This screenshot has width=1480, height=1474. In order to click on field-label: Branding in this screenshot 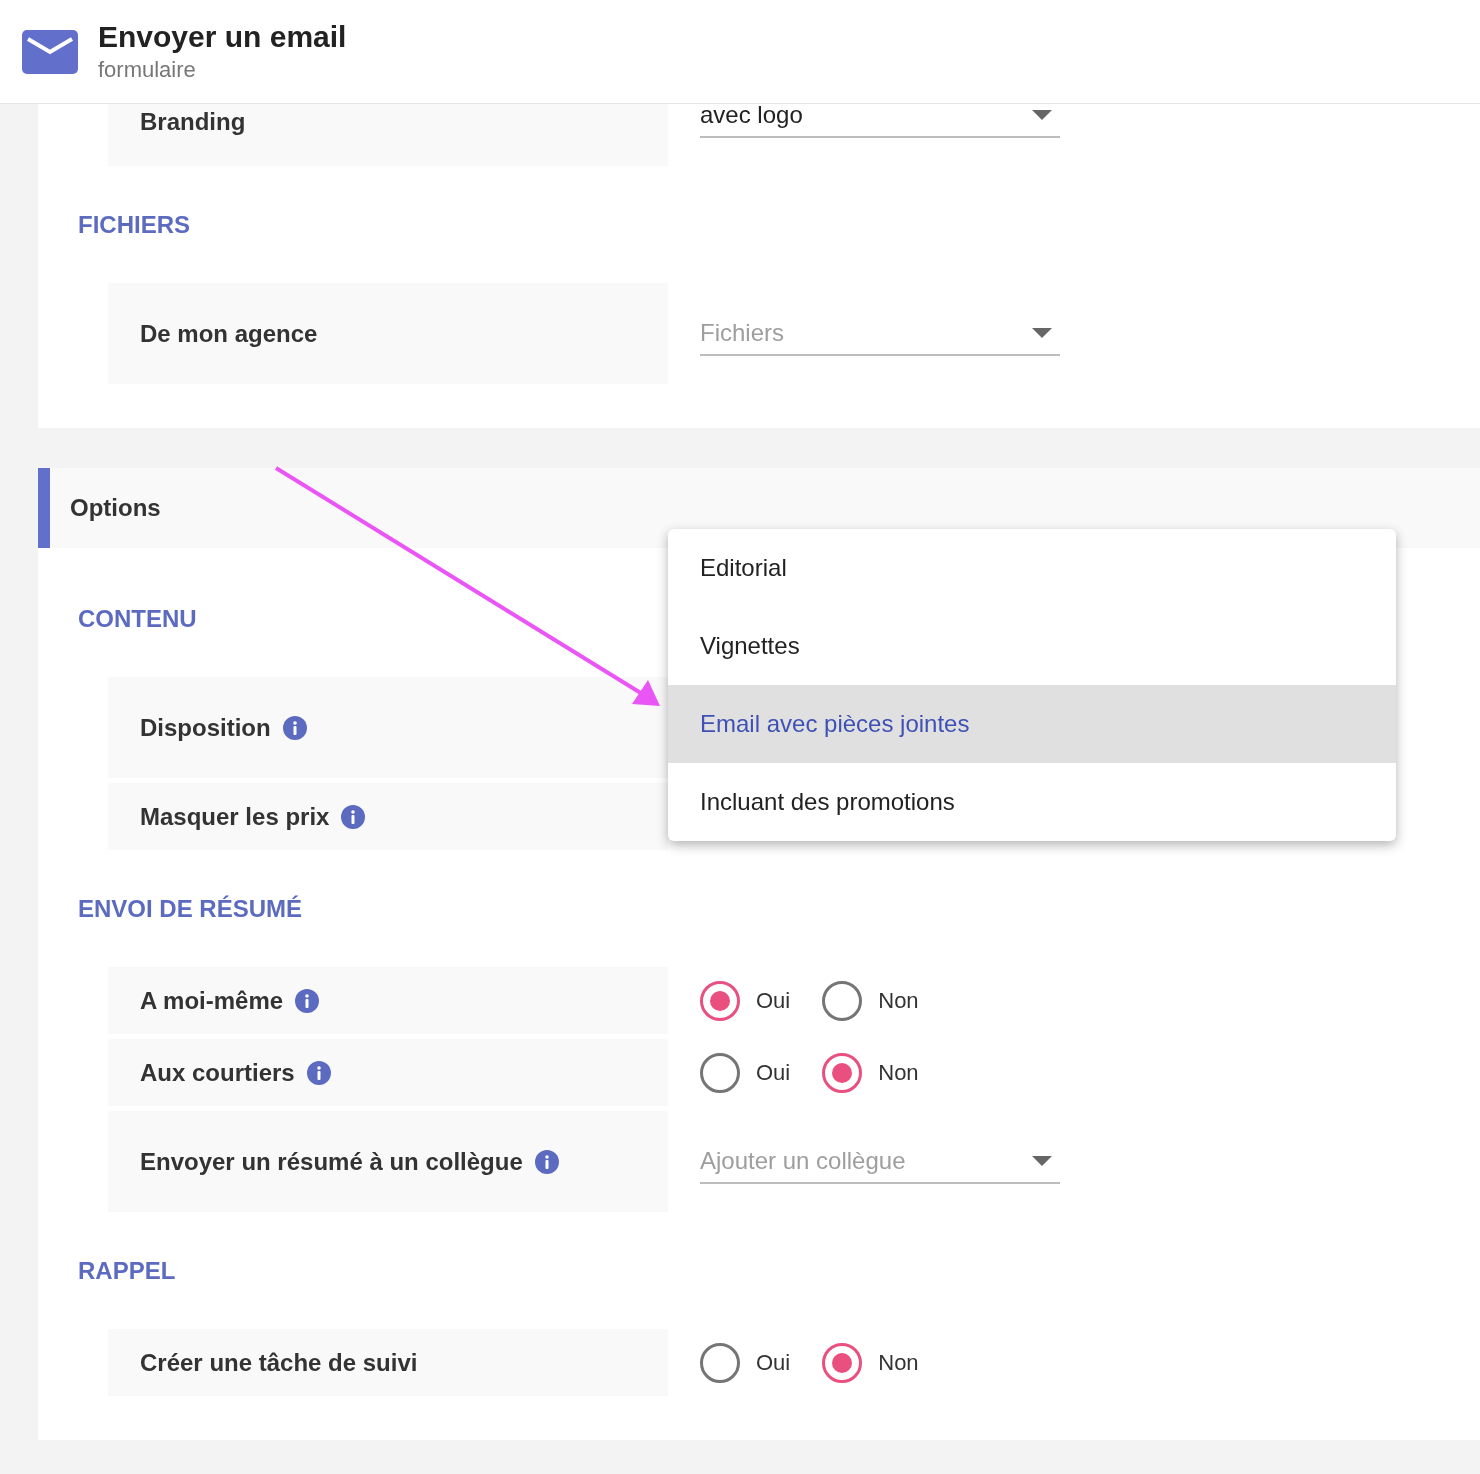, I will do `click(193, 121)`.